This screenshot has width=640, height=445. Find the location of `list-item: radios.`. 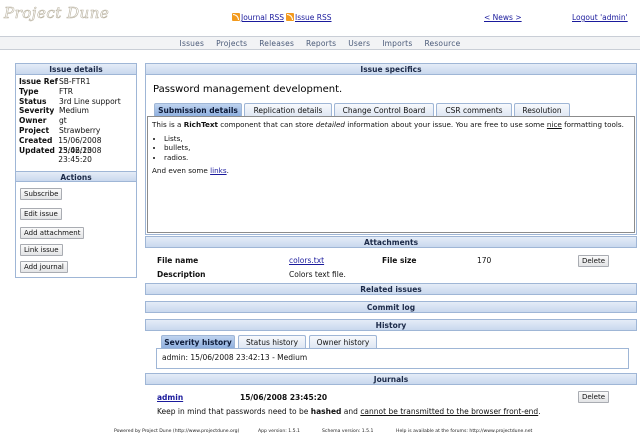

list-item: radios. is located at coordinates (397, 158).